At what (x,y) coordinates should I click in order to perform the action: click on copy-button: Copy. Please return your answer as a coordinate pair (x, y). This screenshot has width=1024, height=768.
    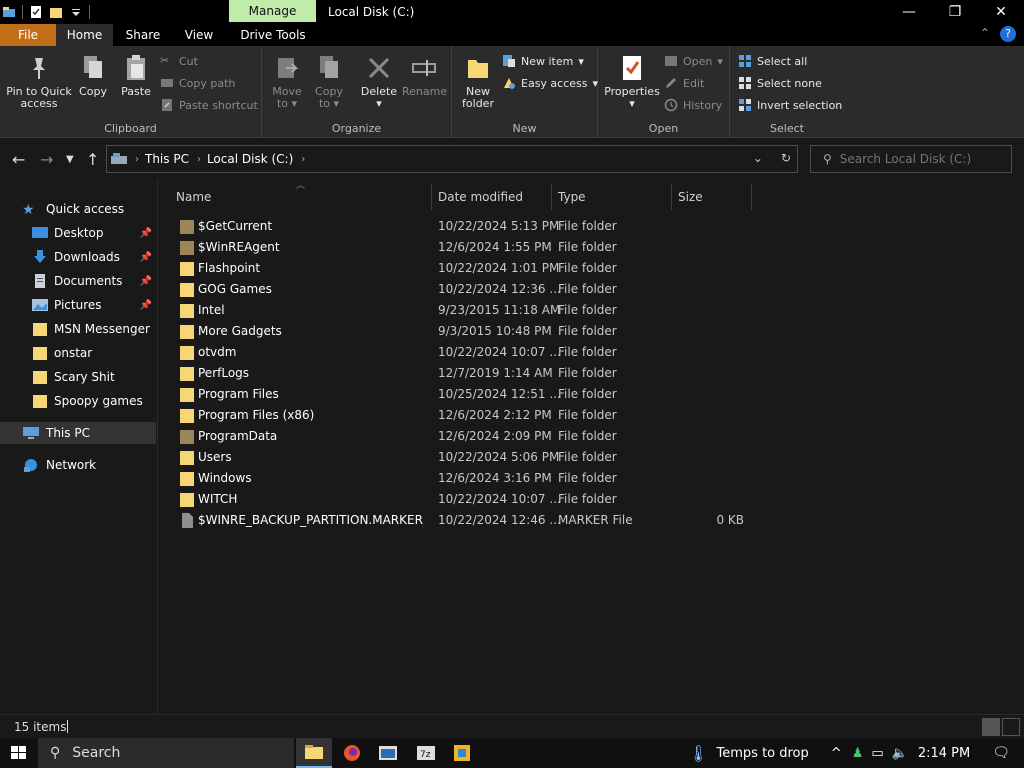
    Looking at the image, I should click on (93, 76).